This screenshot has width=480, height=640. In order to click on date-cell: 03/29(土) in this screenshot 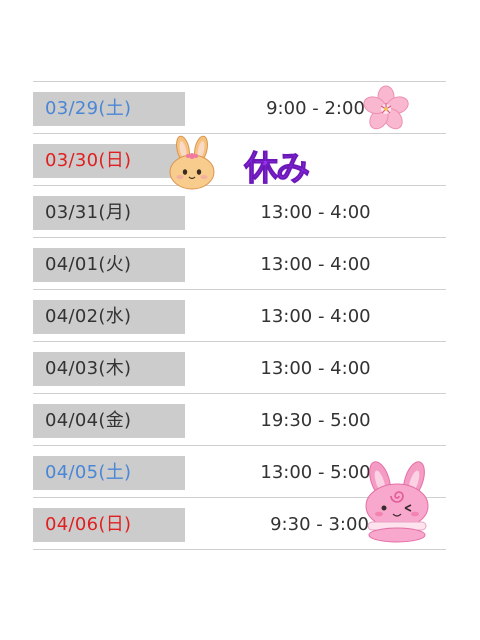, I will do `click(109, 109)`.